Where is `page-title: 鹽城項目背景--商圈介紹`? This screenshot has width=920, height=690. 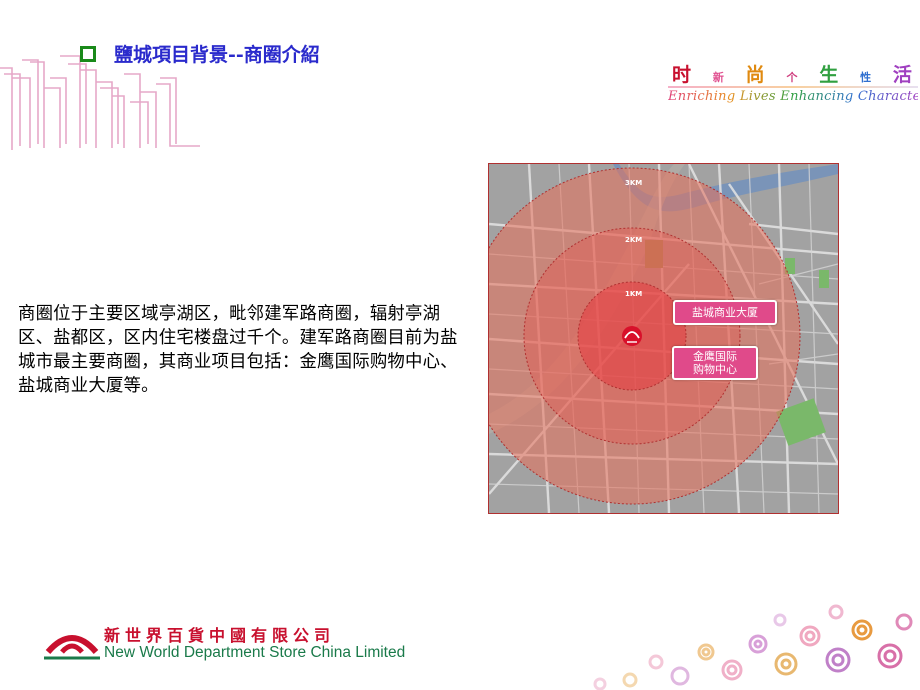 page-title: 鹽城項目背景--商圈介紹 is located at coordinates (217, 55).